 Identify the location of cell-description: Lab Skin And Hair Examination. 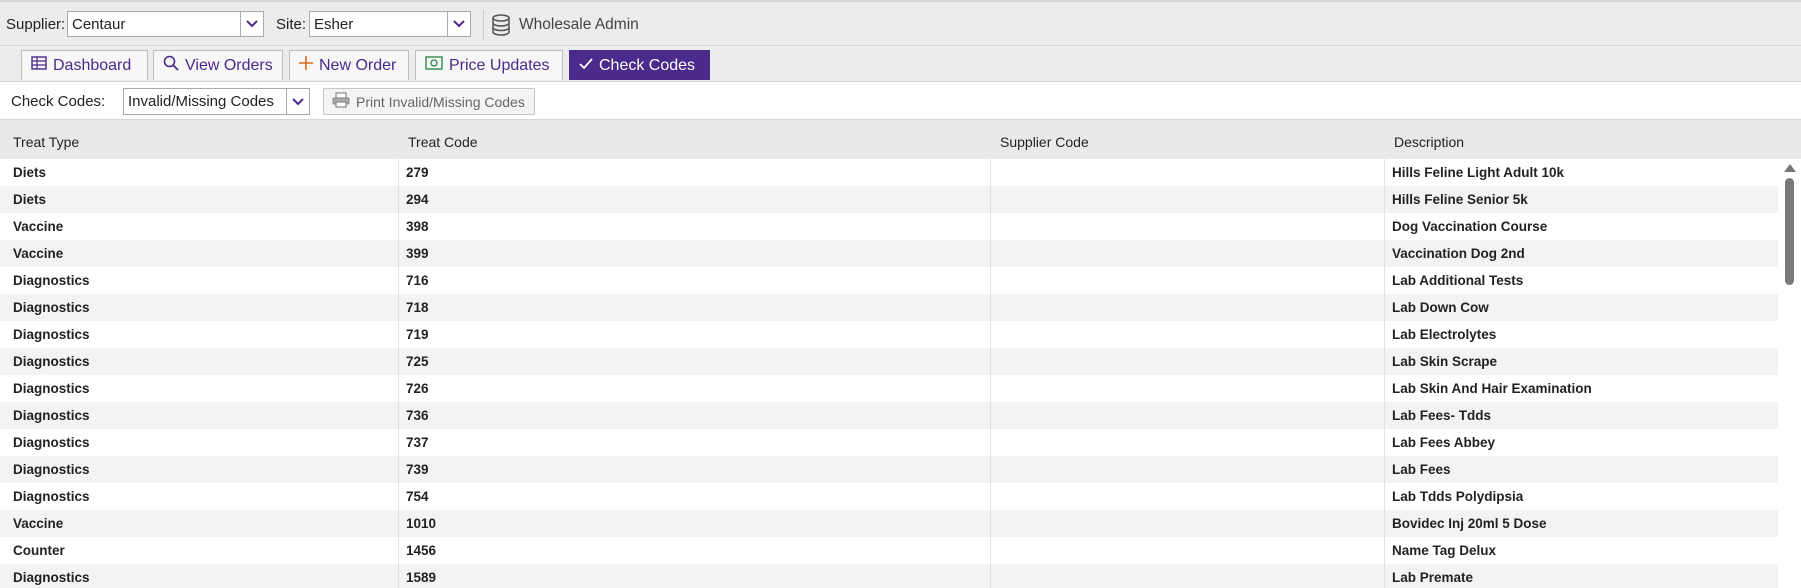
(1492, 388).